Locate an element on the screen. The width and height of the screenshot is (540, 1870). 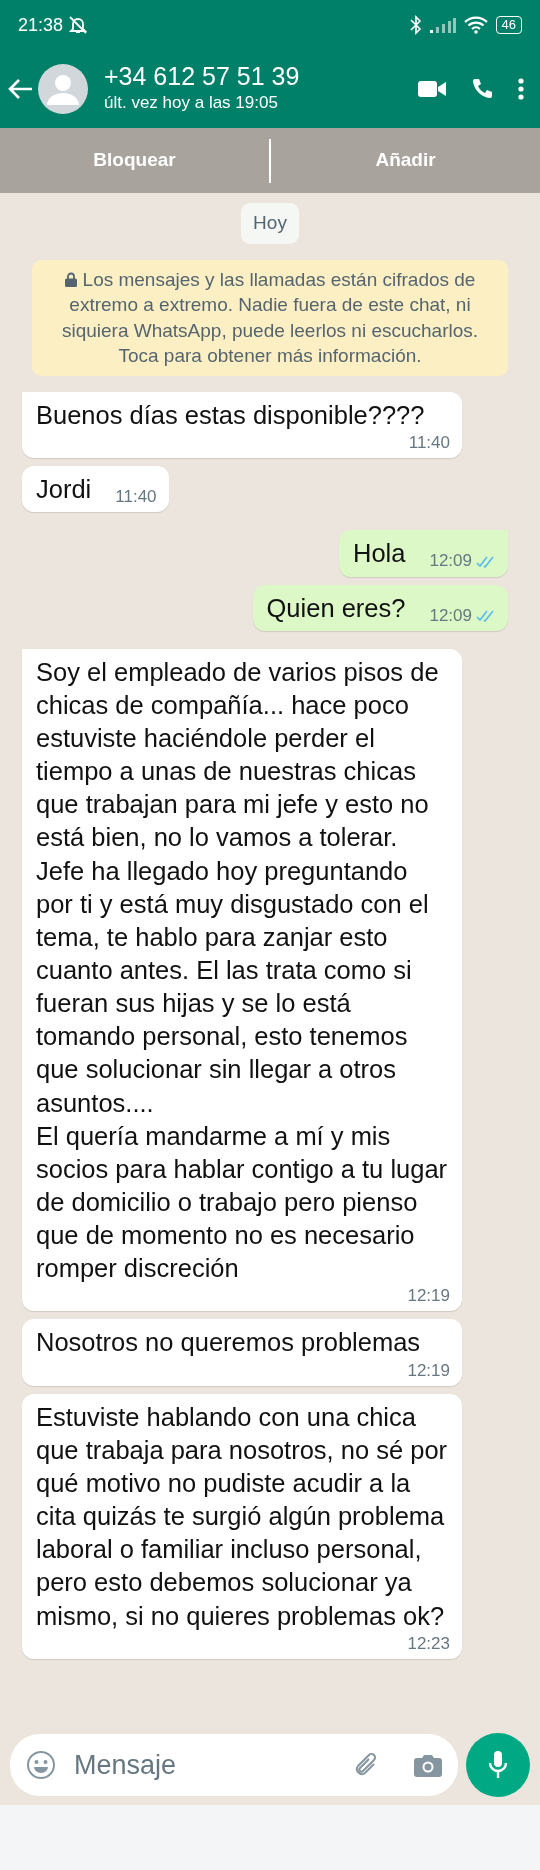
bluetooth-icon is located at coordinates (415, 25).